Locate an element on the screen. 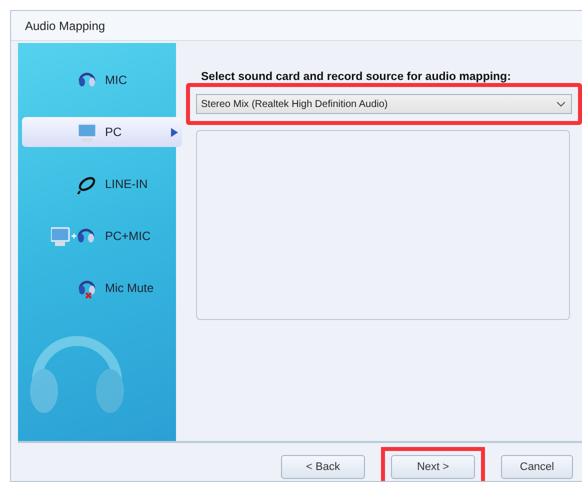 Image resolution: width=582 pixels, height=482 pixels. monitor-headset-icon is located at coordinates (74, 236).